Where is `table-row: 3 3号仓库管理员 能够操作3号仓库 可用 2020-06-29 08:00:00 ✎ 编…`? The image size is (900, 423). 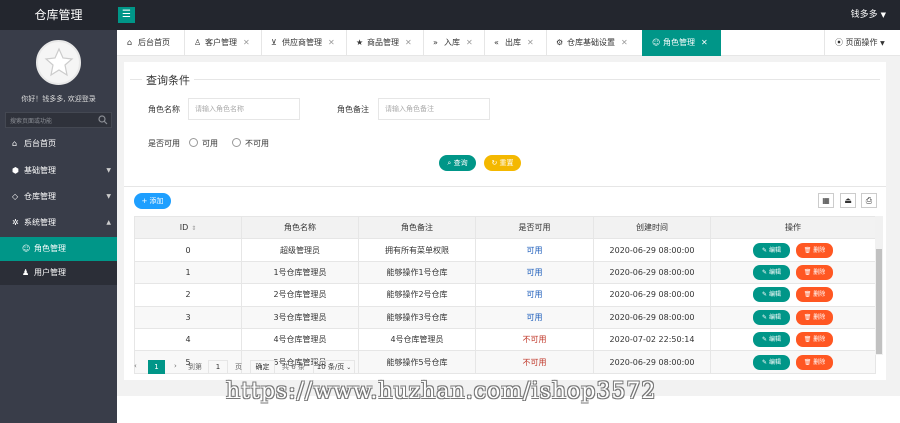
table-row: 3 3号仓库管理员 能够操作3号仓库 可用 2020-06-29 08:00:00 ✎ 编… is located at coordinates (505, 317).